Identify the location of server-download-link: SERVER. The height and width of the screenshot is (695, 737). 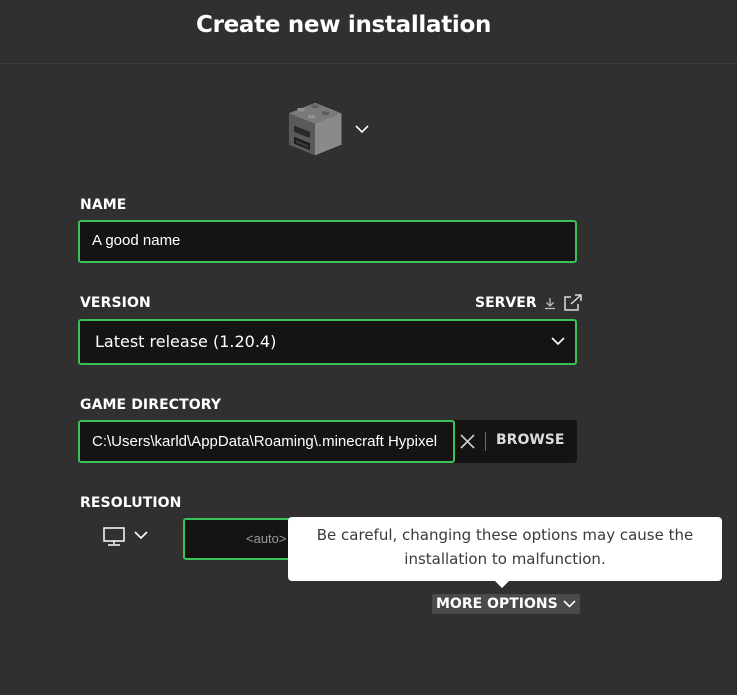
(529, 303).